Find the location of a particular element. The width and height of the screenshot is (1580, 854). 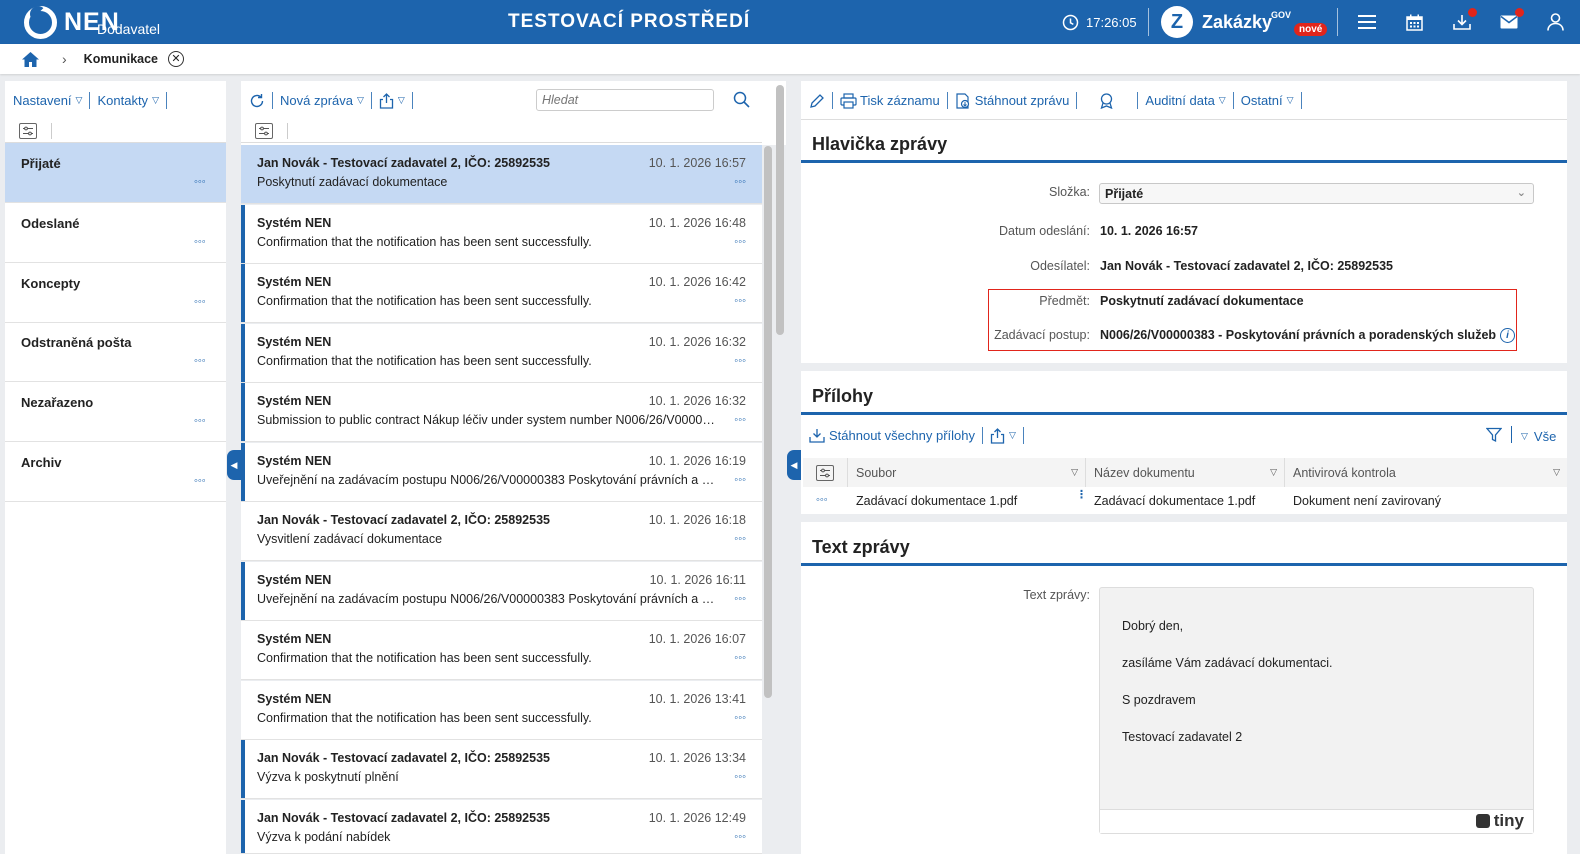

attachment-file-name: Zadávací dokumentace 1.pdf is located at coordinates (937, 501).